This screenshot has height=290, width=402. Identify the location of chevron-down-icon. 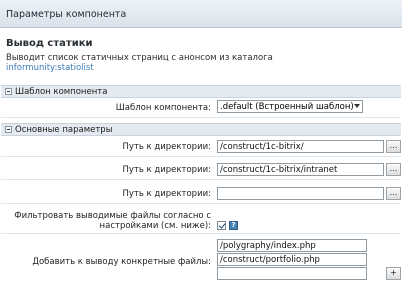
(357, 106).